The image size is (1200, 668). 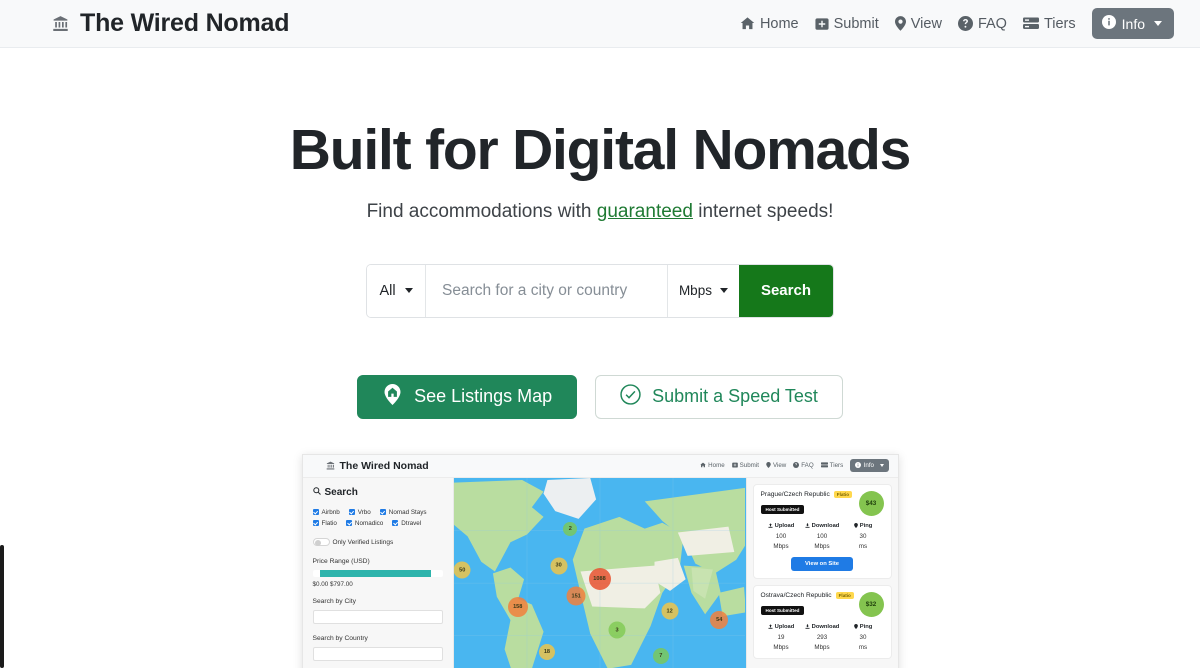 I want to click on preview-nav-item-submit-label: Submit, so click(x=749, y=466).